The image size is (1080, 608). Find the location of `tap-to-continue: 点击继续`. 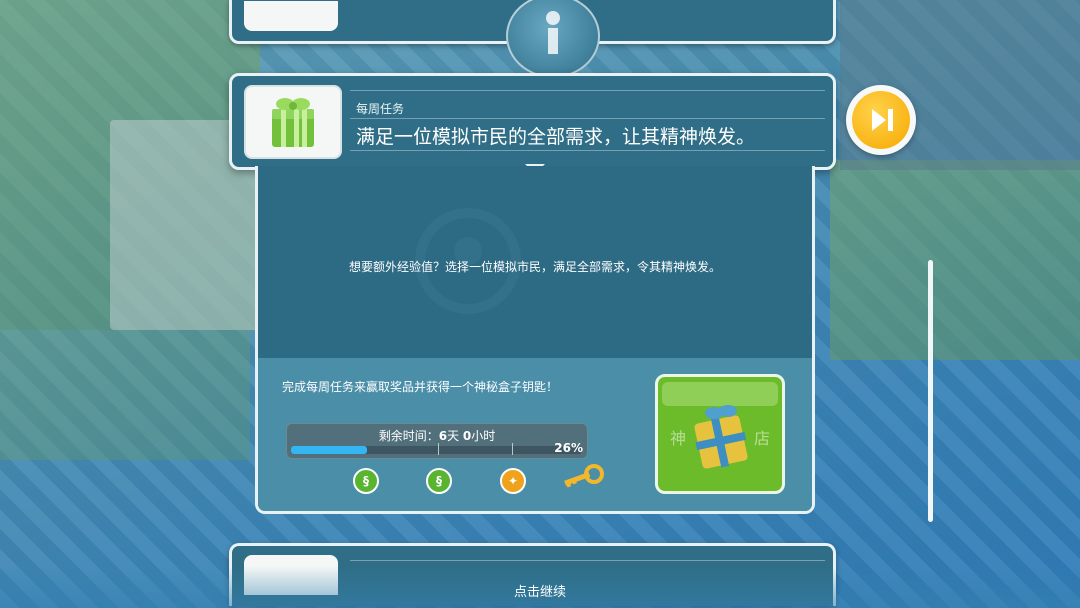

tap-to-continue: 点击继续 is located at coordinates (540, 590).